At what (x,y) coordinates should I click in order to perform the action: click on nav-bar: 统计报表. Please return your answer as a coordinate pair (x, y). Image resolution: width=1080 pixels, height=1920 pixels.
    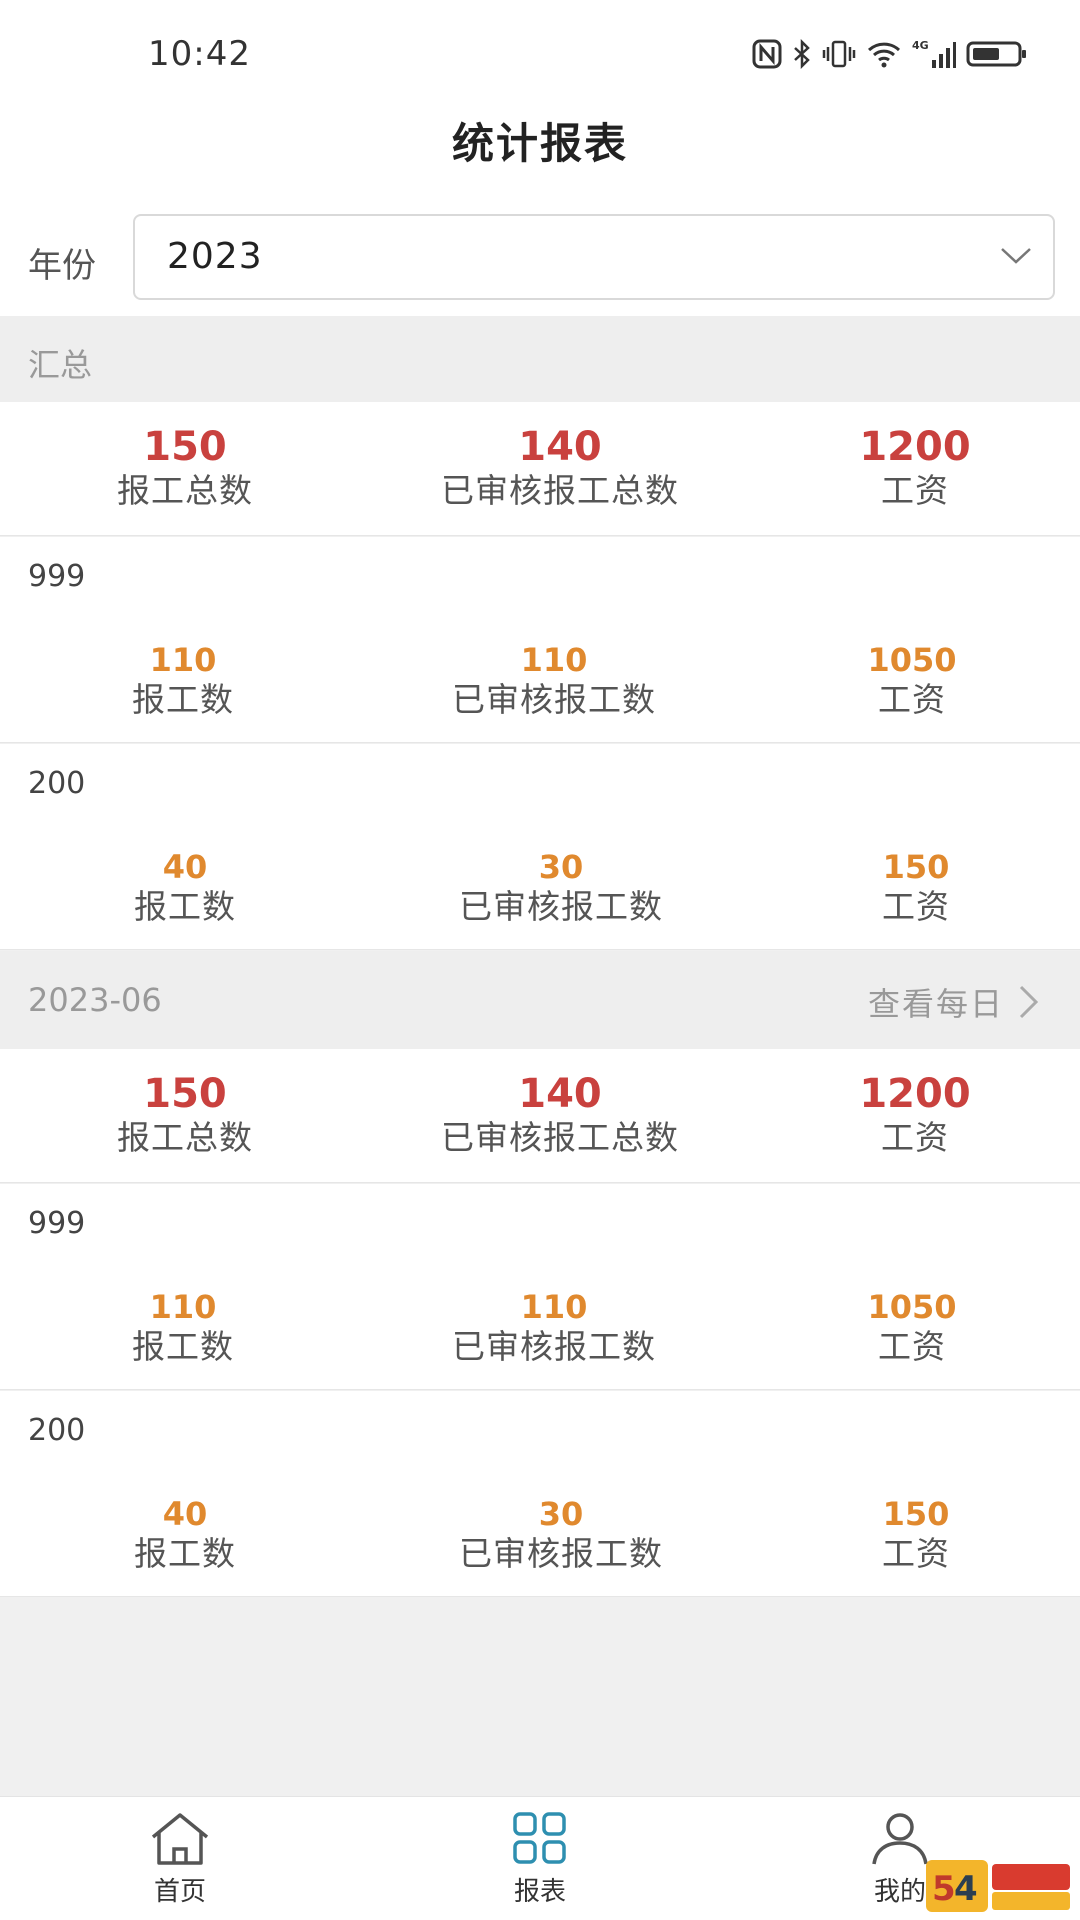
    Looking at the image, I should click on (540, 156).